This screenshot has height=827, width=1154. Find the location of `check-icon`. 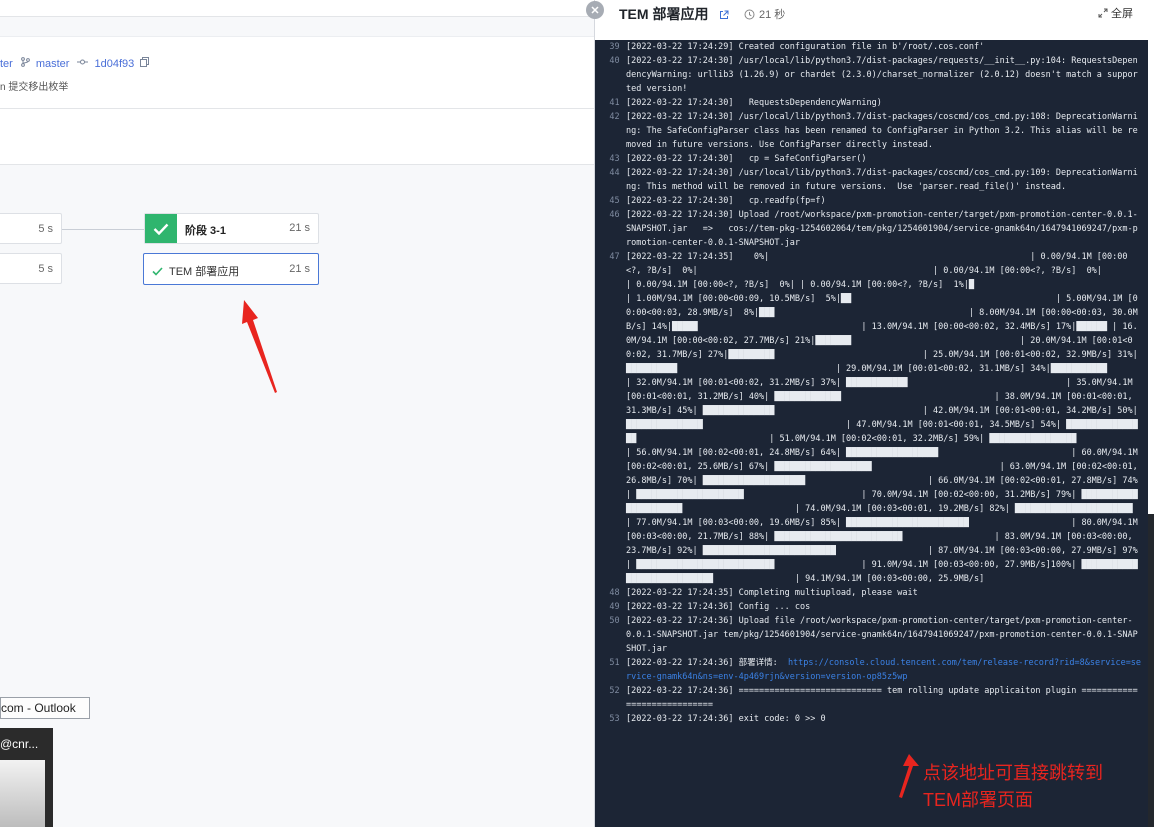

check-icon is located at coordinates (157, 272).